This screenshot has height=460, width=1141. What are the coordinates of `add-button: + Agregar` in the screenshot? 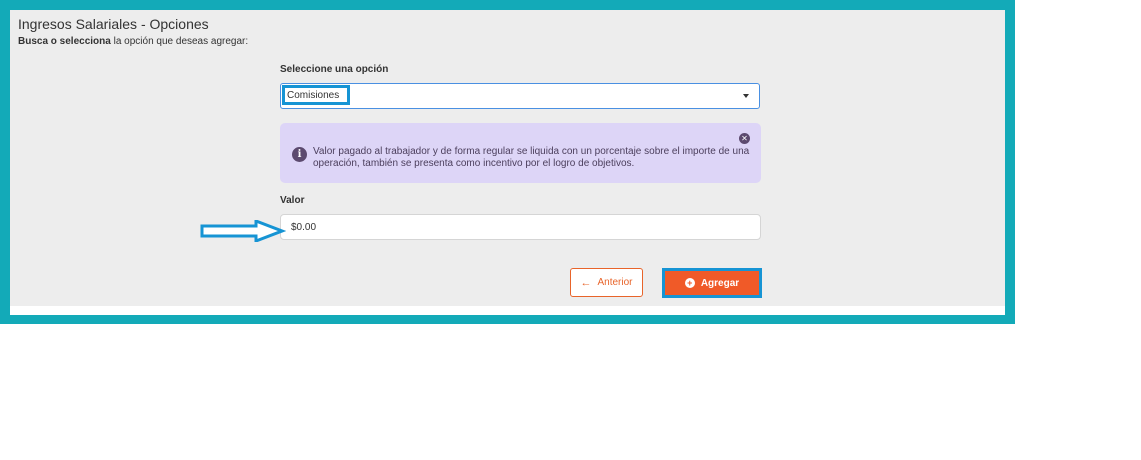 It's located at (712, 283).